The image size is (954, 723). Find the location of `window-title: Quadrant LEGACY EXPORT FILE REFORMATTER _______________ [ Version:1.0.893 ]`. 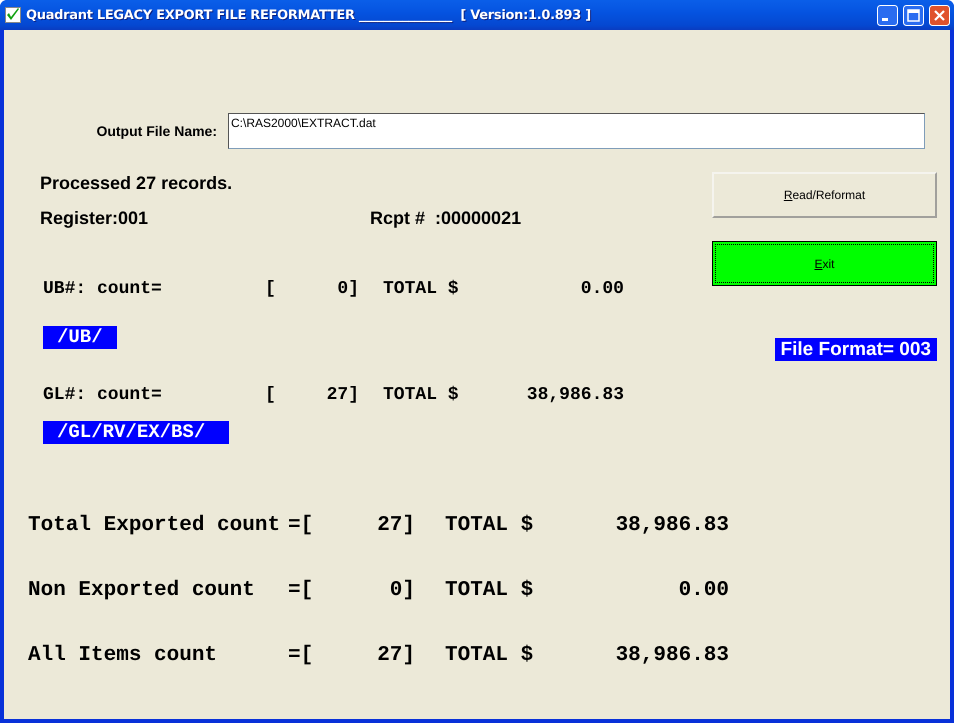

window-title: Quadrant LEGACY EXPORT FILE REFORMATTER _______________ [ Version:1.0.893 ] is located at coordinates (309, 15).